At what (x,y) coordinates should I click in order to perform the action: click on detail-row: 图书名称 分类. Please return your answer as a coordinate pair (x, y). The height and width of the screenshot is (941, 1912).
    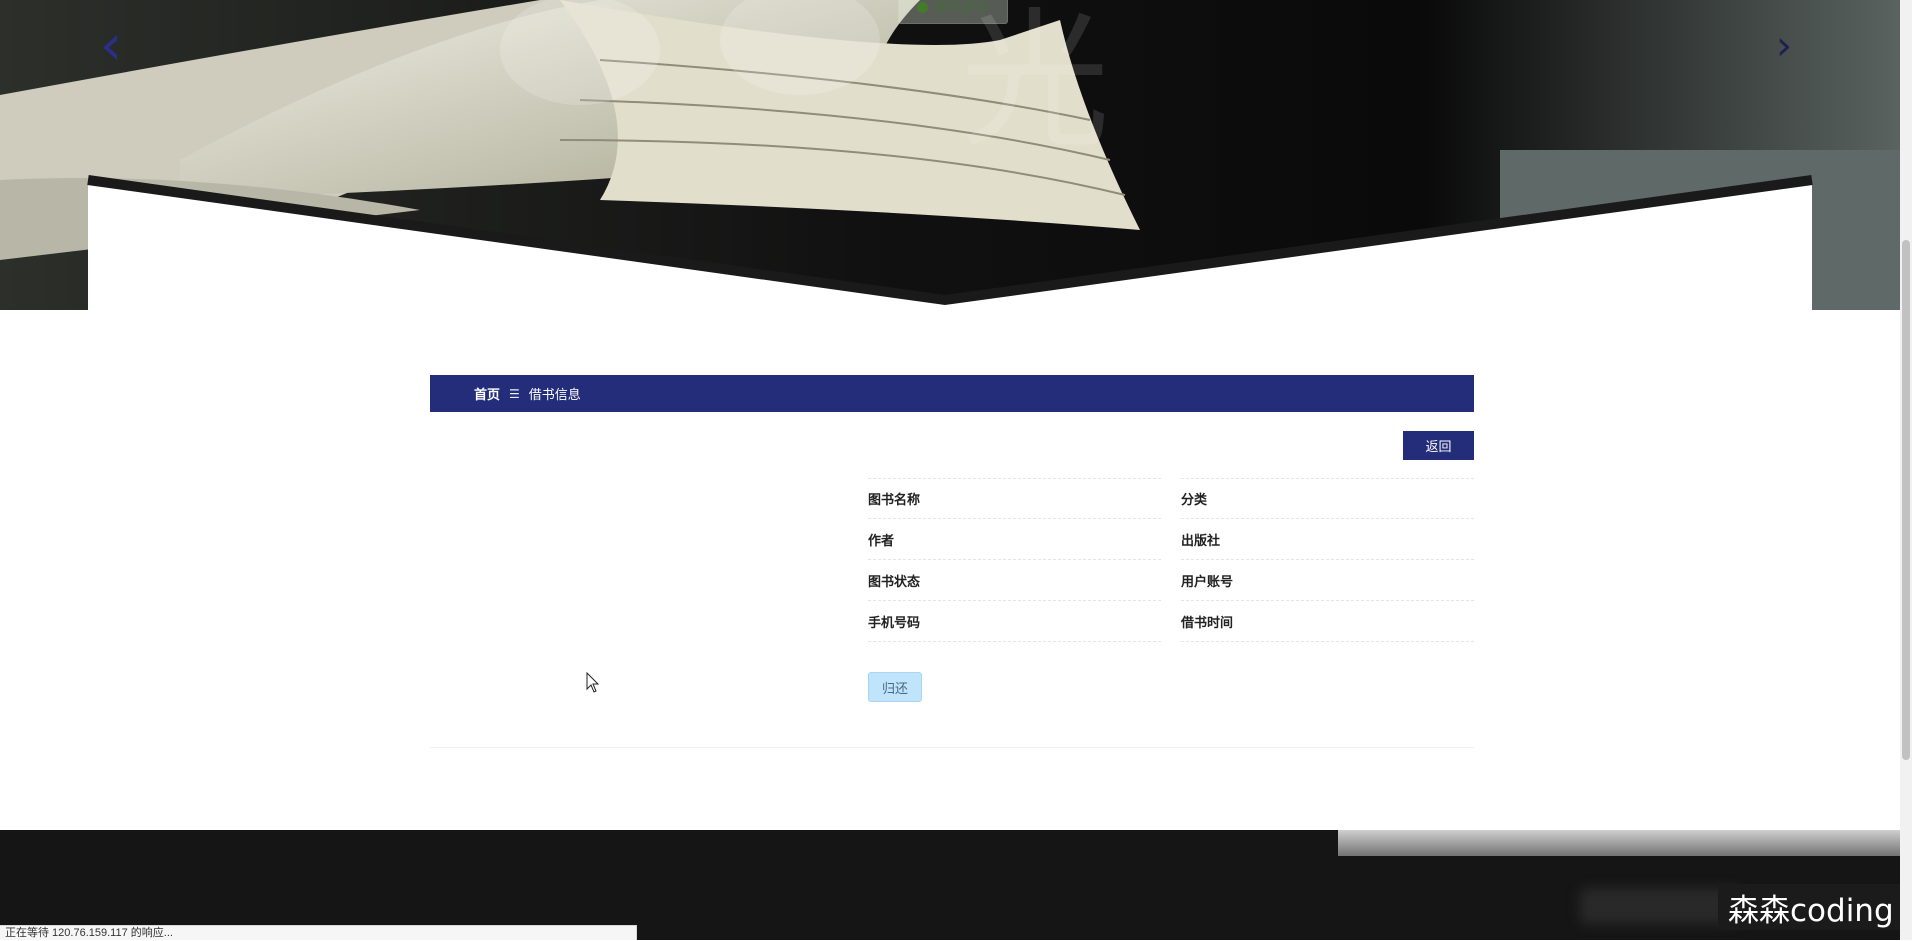
    Looking at the image, I should click on (1171, 498).